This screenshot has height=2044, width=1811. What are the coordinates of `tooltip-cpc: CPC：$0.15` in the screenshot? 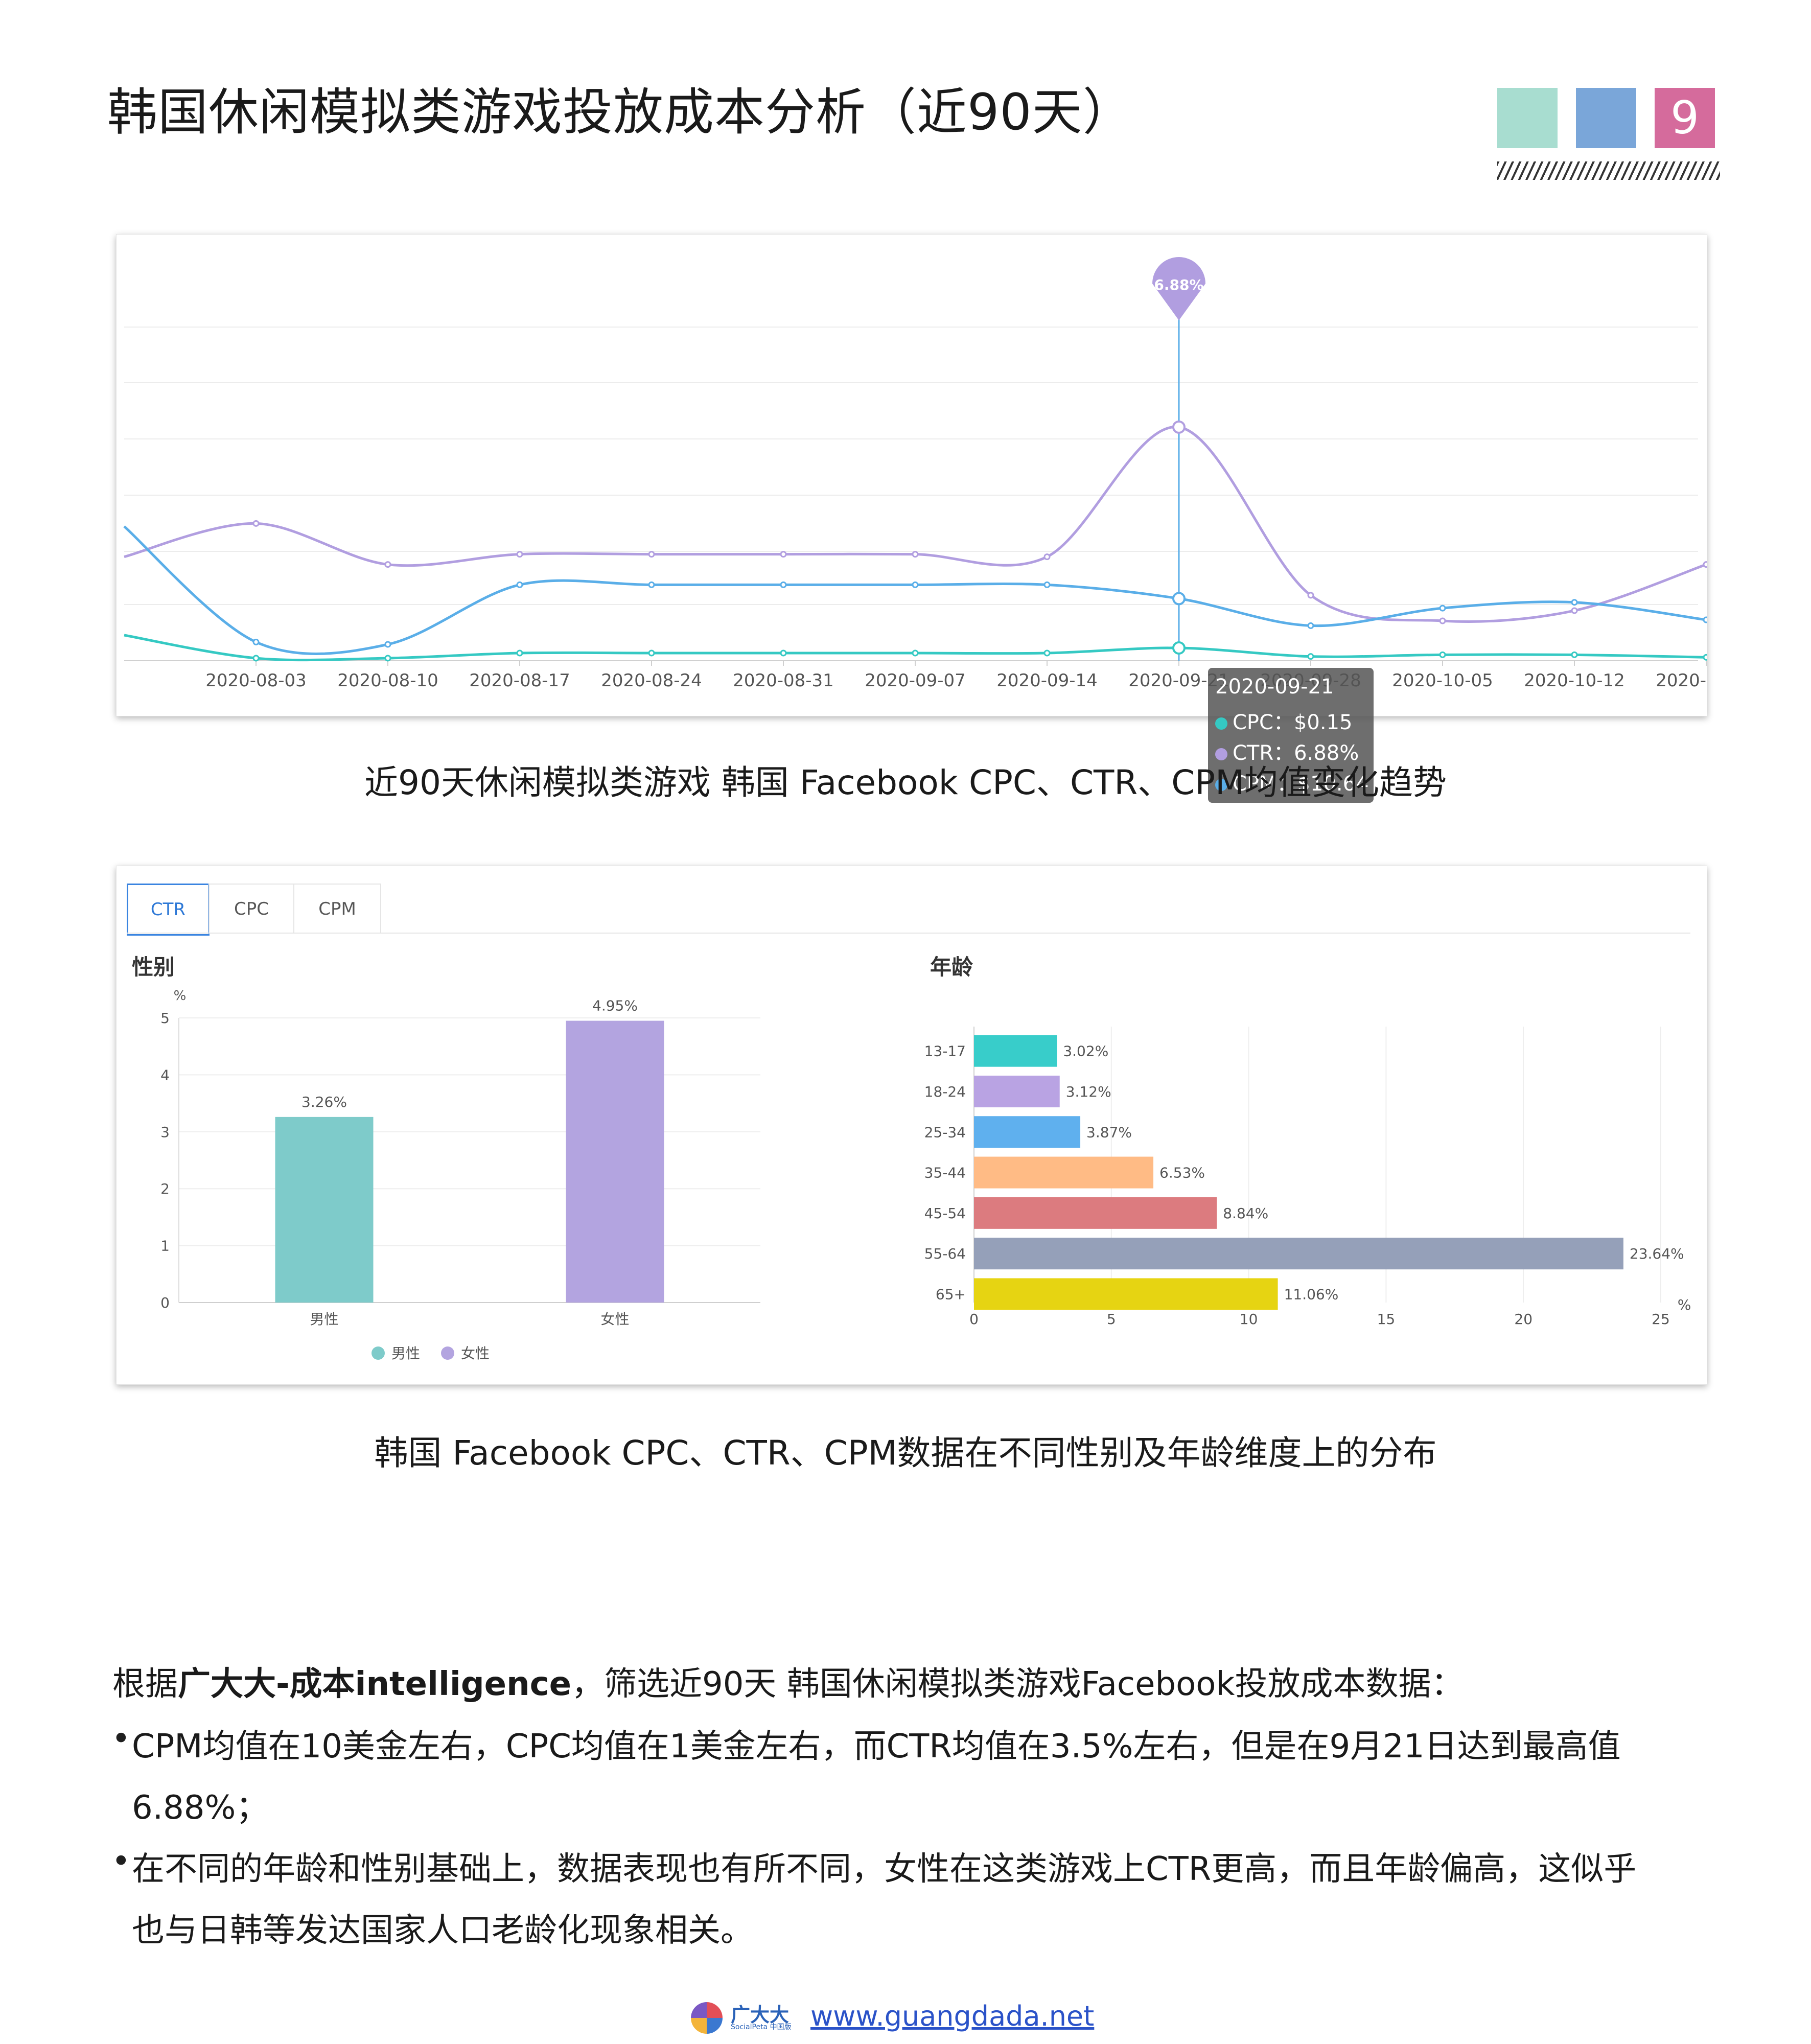 It's located at (1293, 722).